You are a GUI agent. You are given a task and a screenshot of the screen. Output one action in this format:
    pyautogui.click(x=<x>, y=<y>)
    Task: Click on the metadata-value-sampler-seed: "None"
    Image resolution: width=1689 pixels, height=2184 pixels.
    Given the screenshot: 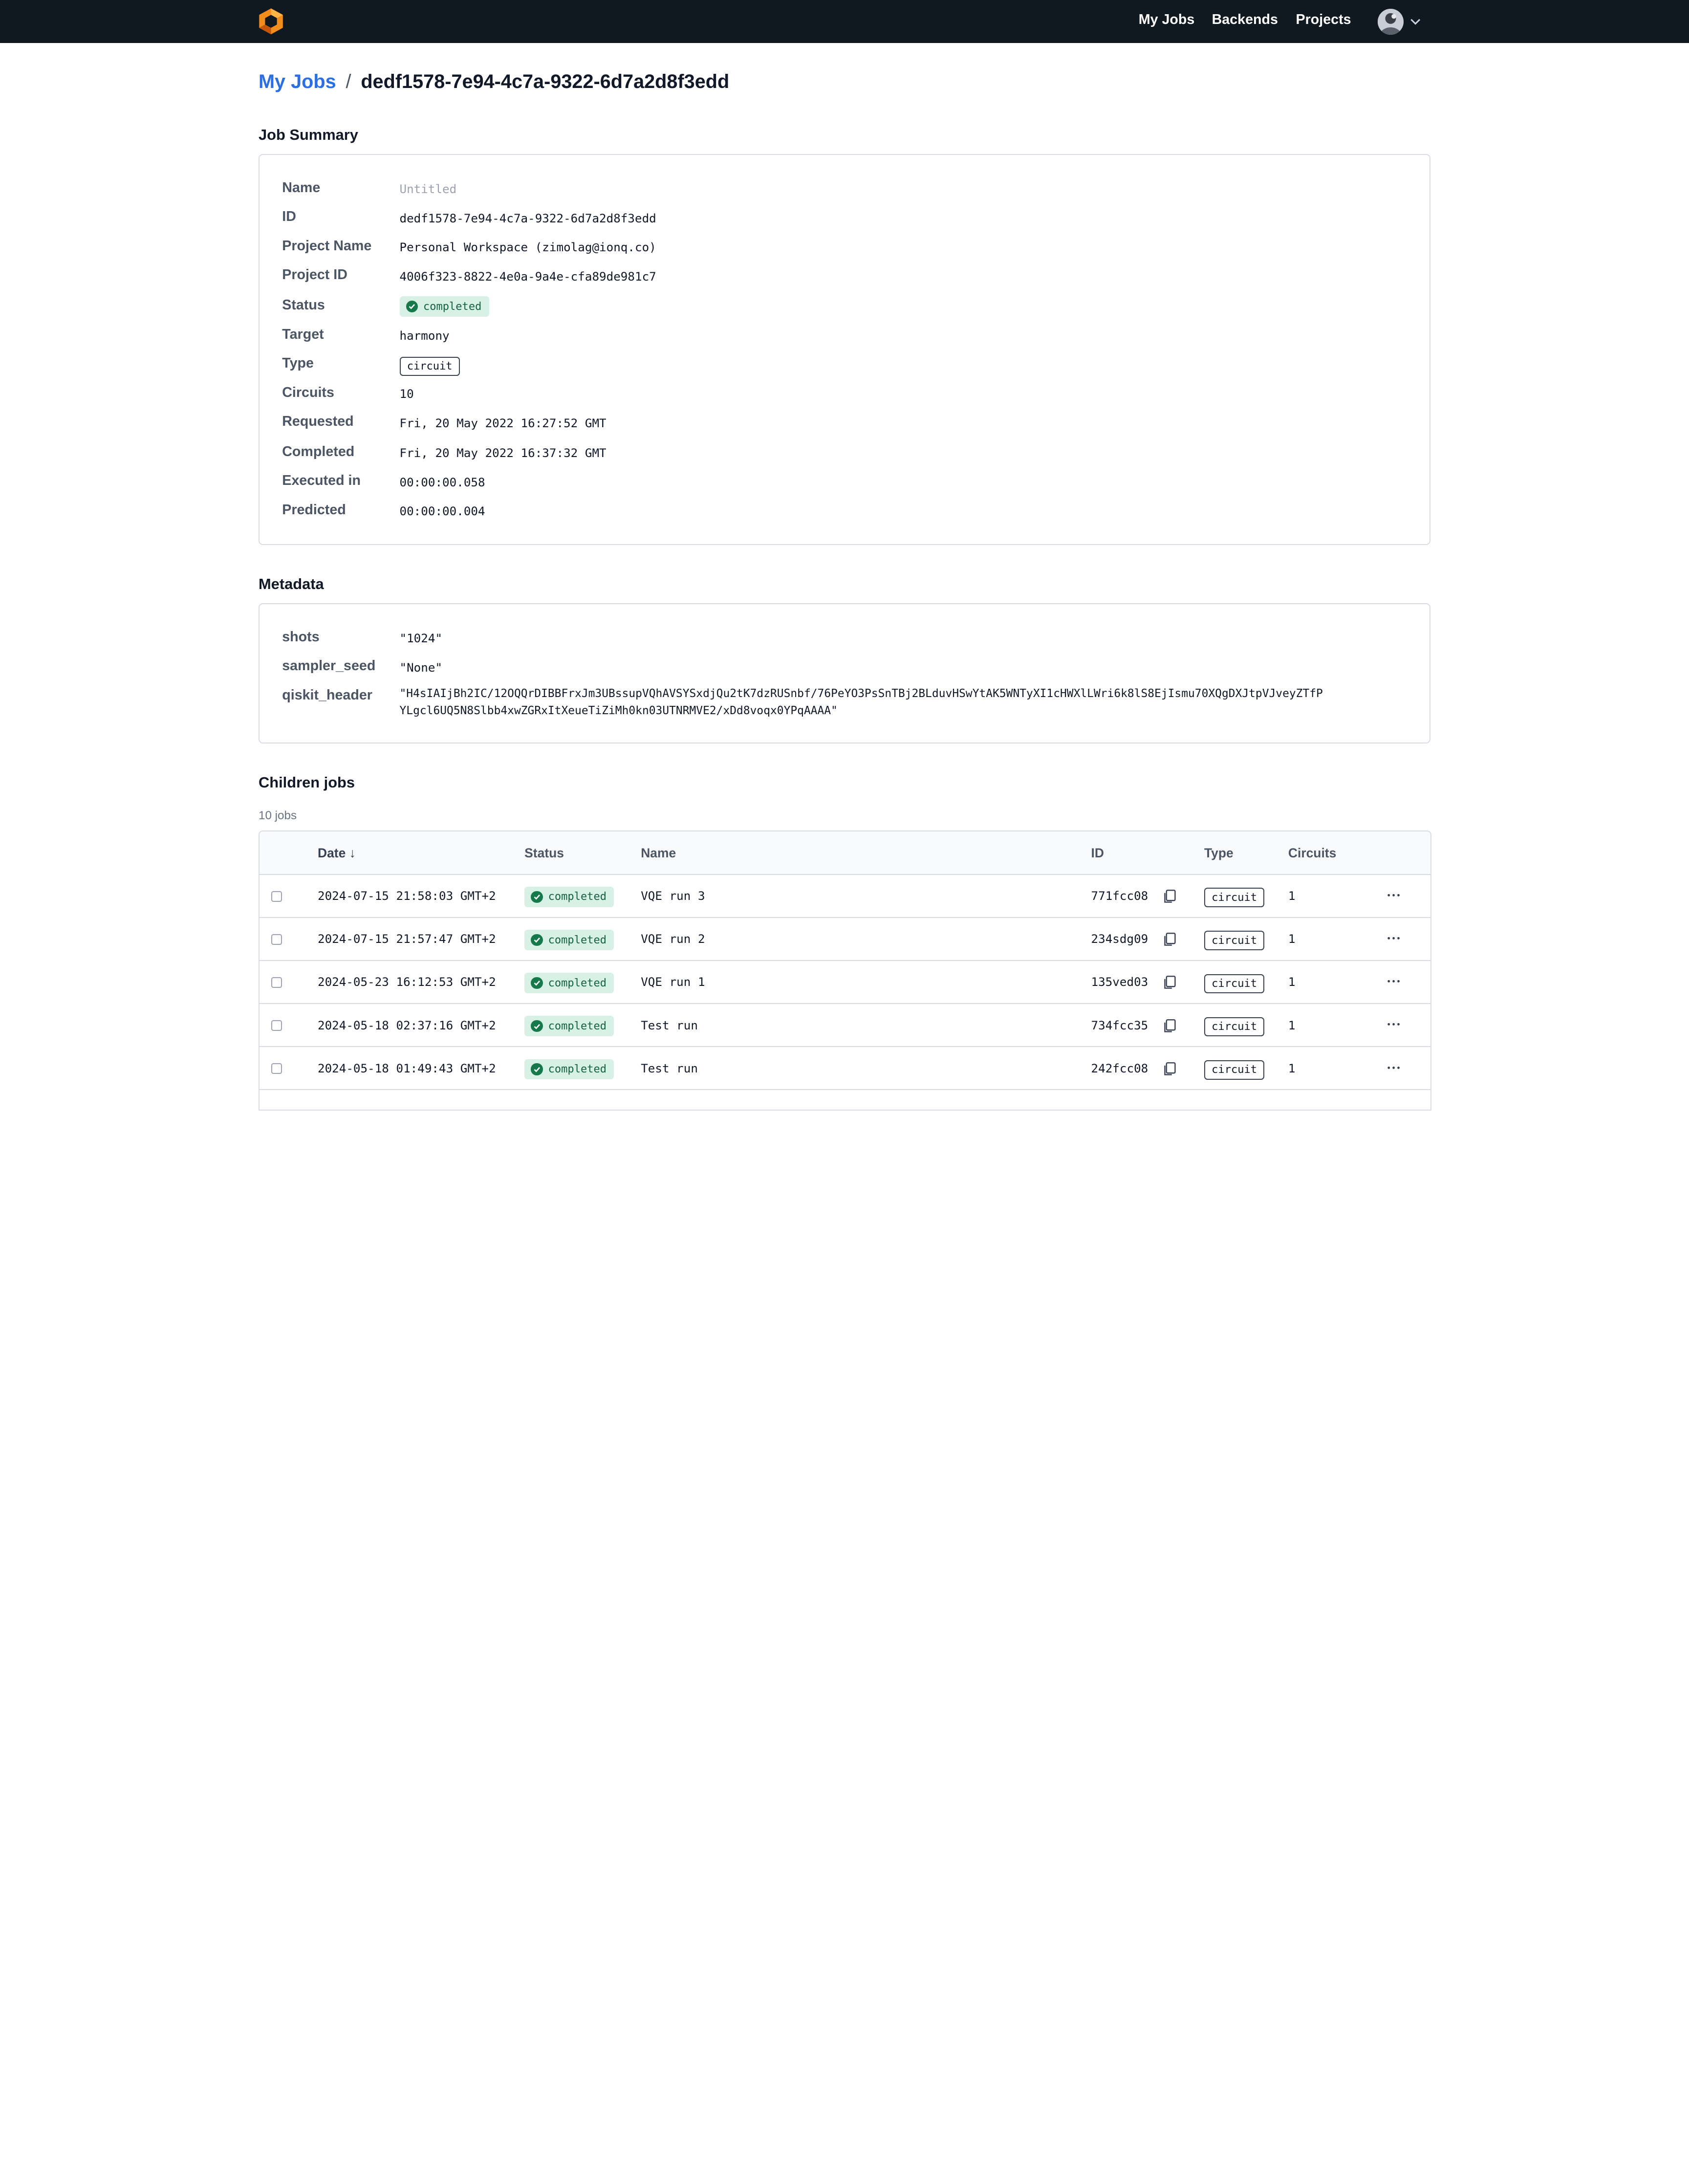 What is the action you would take?
    pyautogui.click(x=421, y=667)
    